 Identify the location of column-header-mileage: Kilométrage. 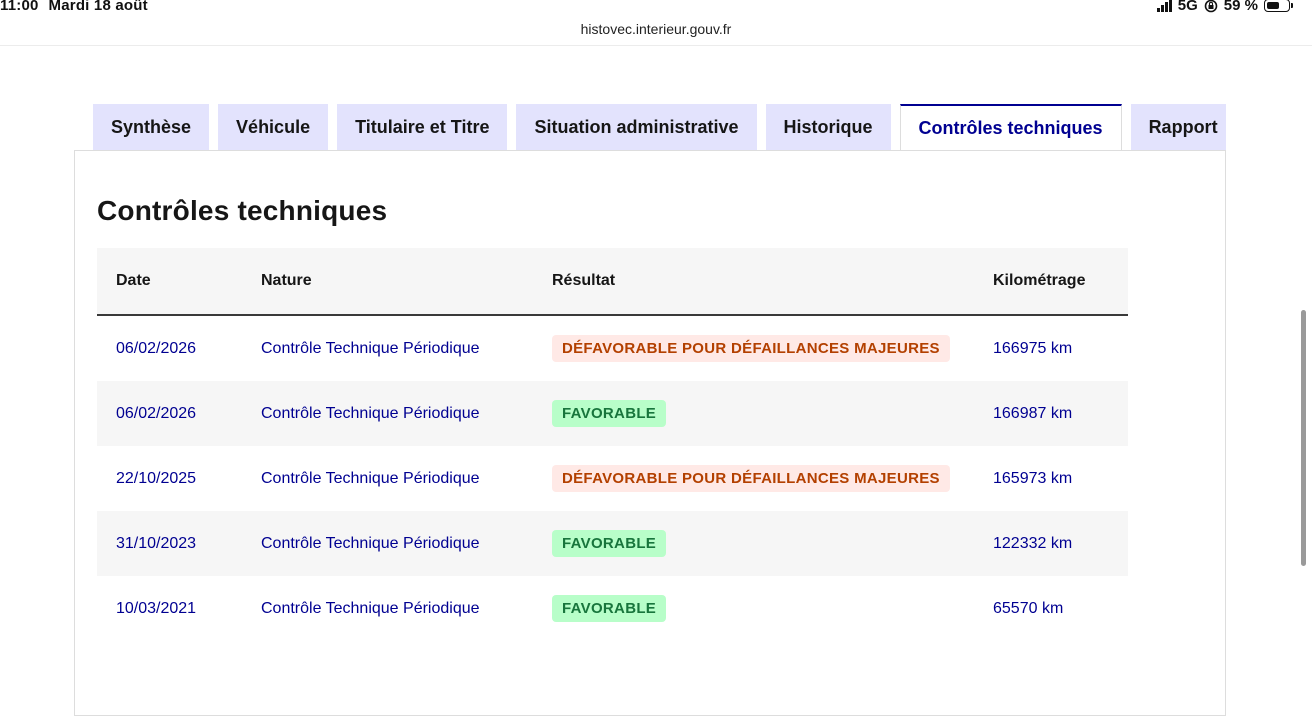
(1039, 280).